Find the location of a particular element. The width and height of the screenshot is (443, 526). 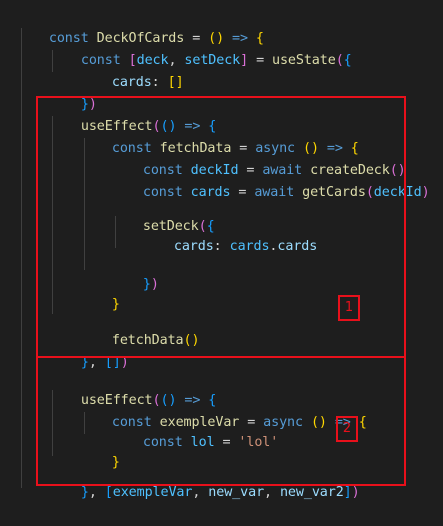

bracket-token: ( is located at coordinates (339, 60).